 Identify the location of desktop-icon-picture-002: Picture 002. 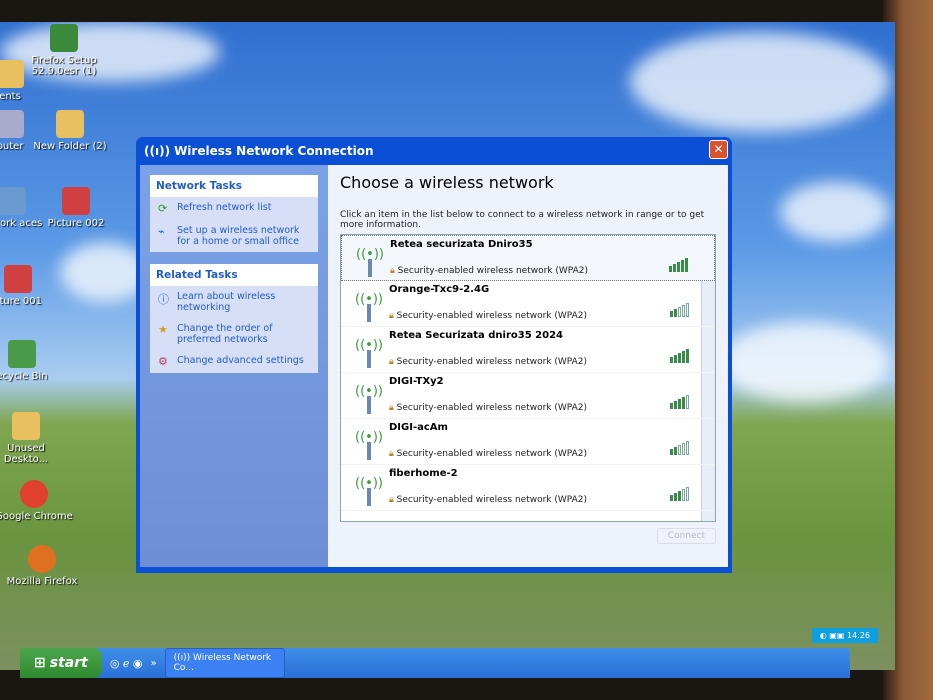
(76, 208).